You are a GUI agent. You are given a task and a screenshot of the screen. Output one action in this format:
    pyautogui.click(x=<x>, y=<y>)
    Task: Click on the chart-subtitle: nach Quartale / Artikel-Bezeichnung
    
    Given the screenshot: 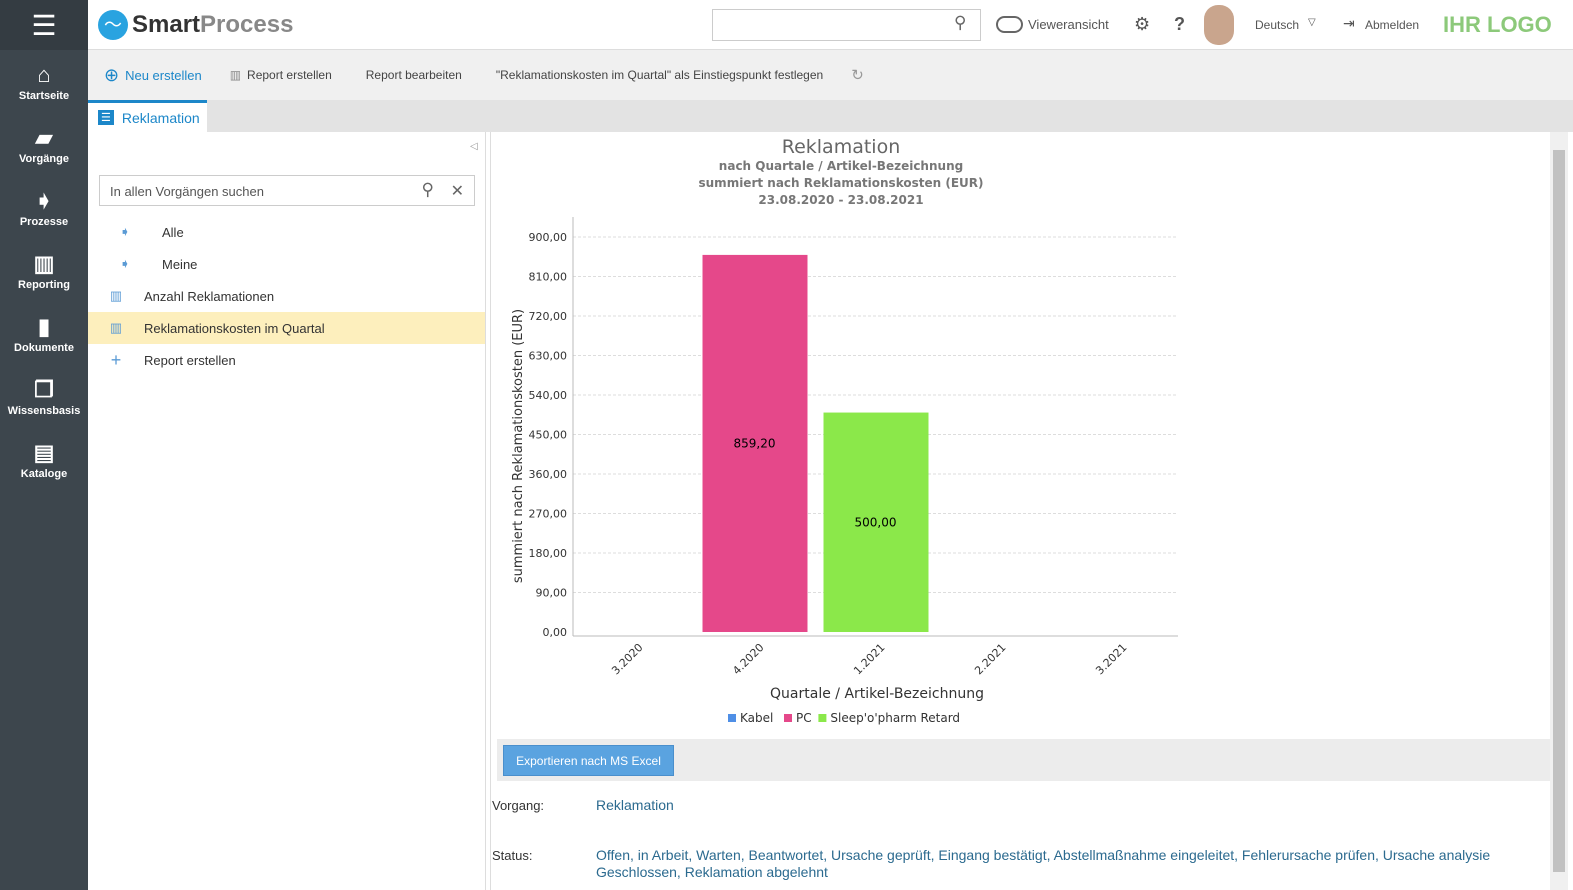 What is the action you would take?
    pyautogui.click(x=841, y=166)
    